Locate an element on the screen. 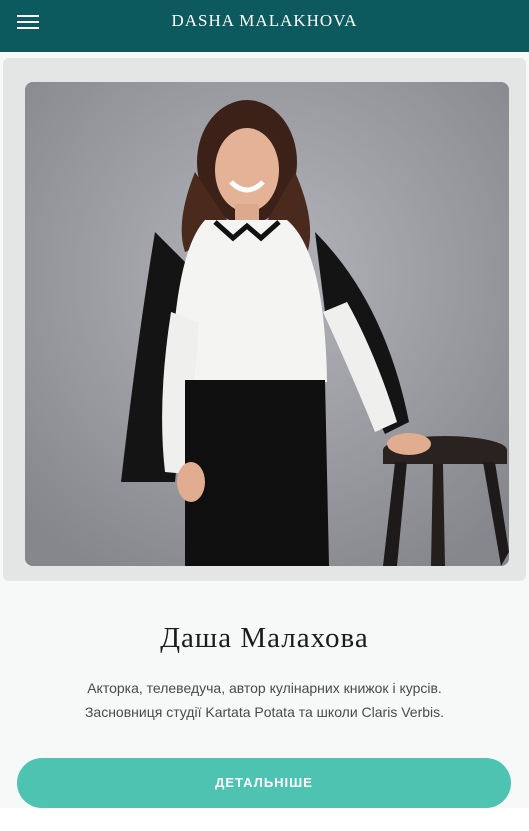  site-brand: DASHA MALAKHOVA is located at coordinates (264, 21).